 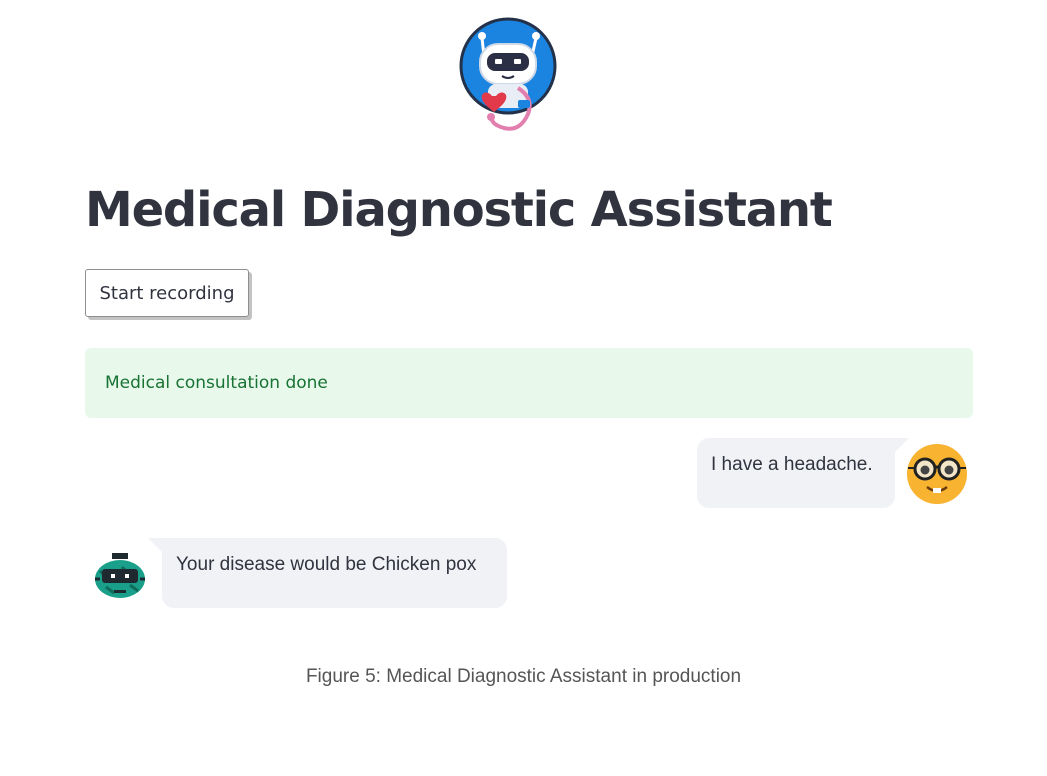 I want to click on chat-message-text: Your disease would be Chicken pox, so click(x=326, y=564).